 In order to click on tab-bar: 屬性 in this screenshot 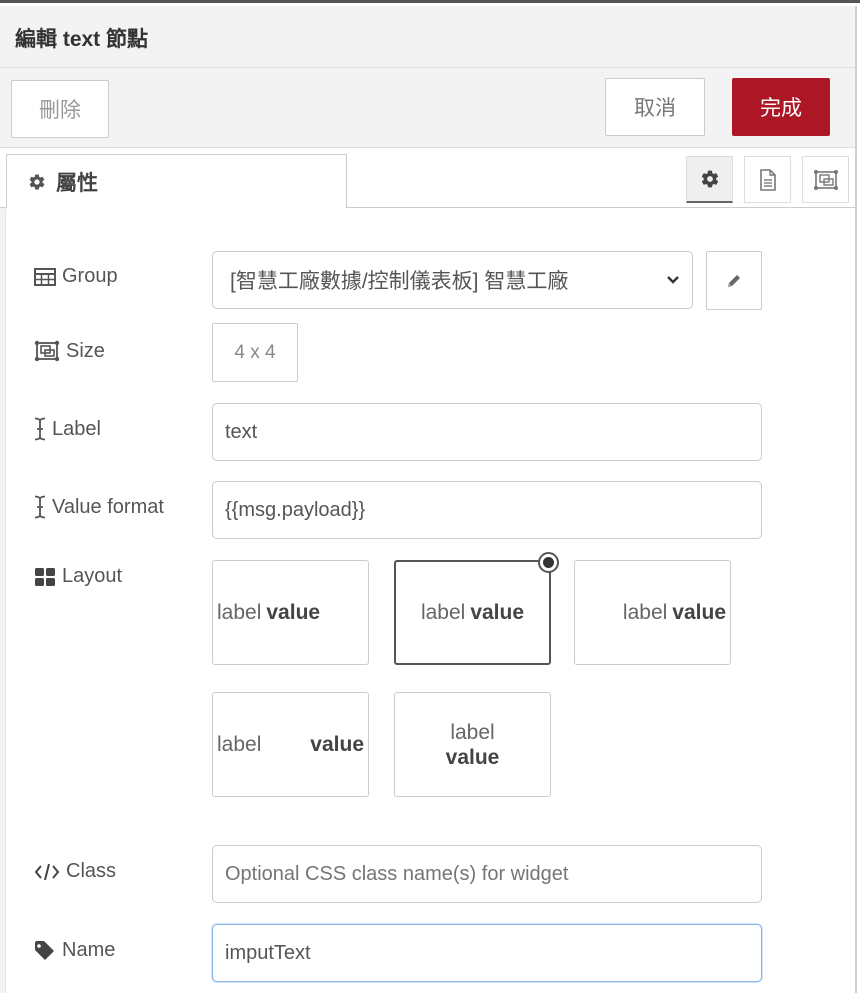, I will do `click(427, 178)`.